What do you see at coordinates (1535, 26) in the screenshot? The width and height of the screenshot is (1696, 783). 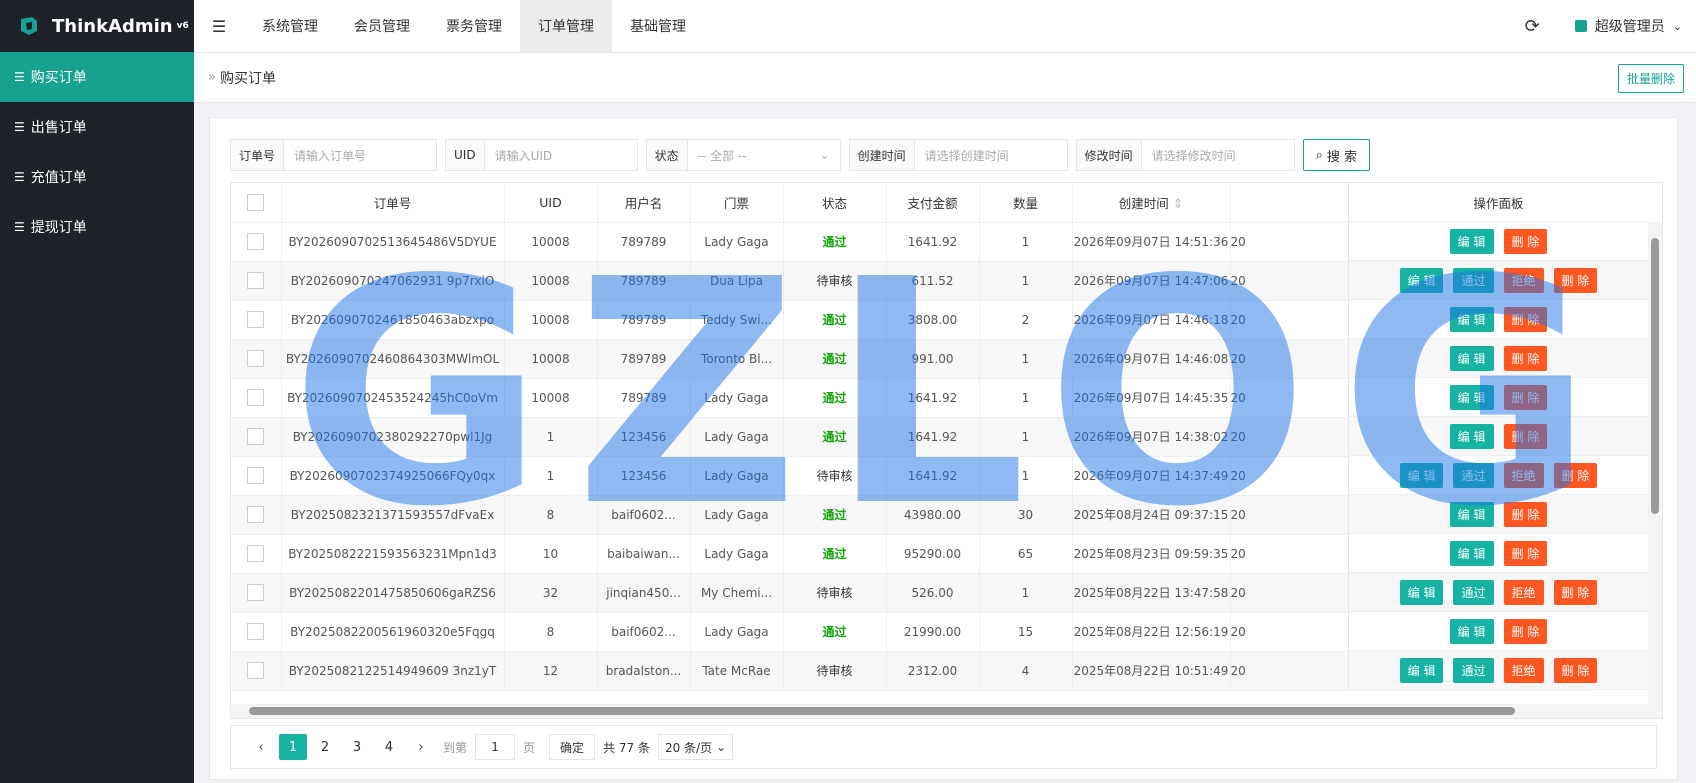 I see `refresh-icon: ⟳` at bounding box center [1535, 26].